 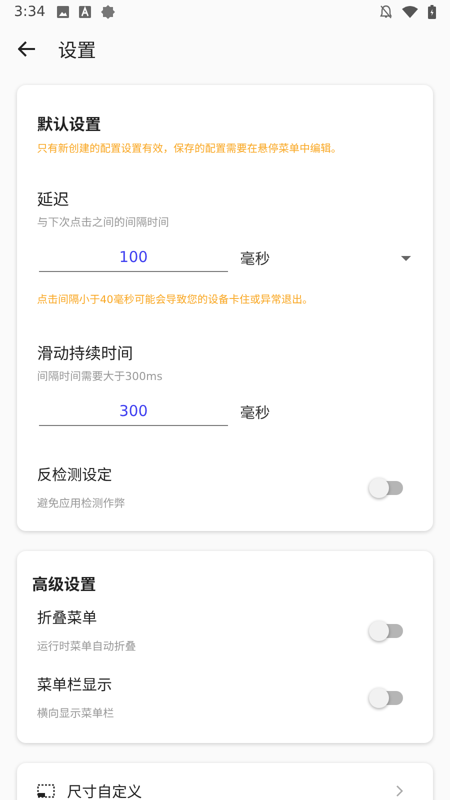 What do you see at coordinates (406, 258) in the screenshot?
I see `dropdown-caret-icon` at bounding box center [406, 258].